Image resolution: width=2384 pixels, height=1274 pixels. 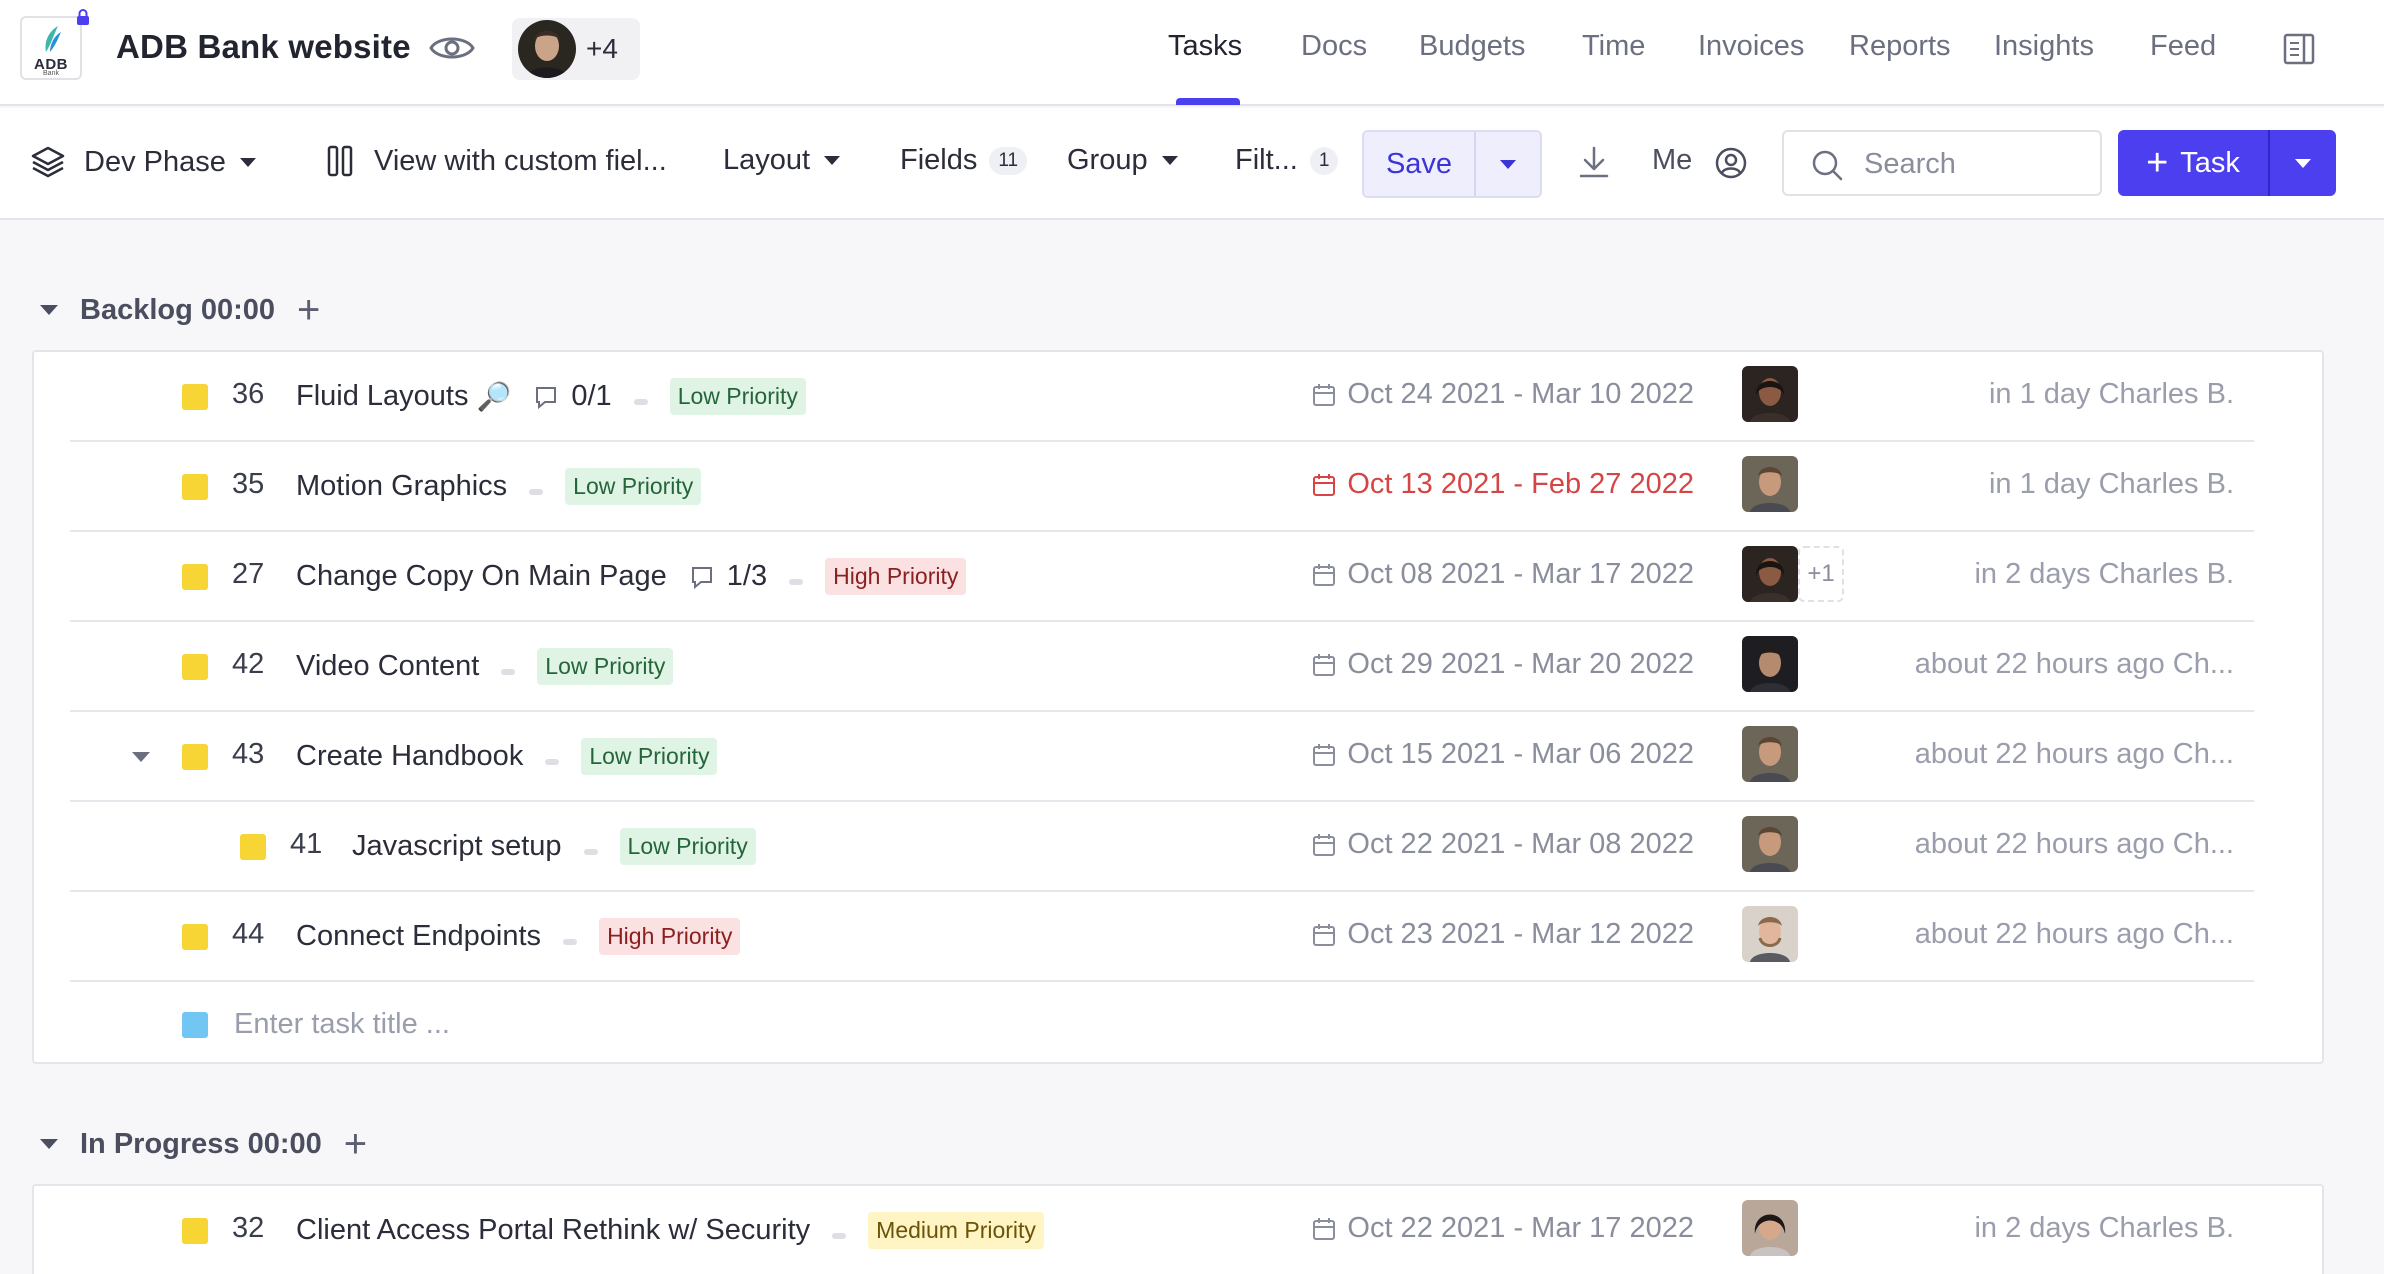 I want to click on fields-label: Fields, so click(x=939, y=160).